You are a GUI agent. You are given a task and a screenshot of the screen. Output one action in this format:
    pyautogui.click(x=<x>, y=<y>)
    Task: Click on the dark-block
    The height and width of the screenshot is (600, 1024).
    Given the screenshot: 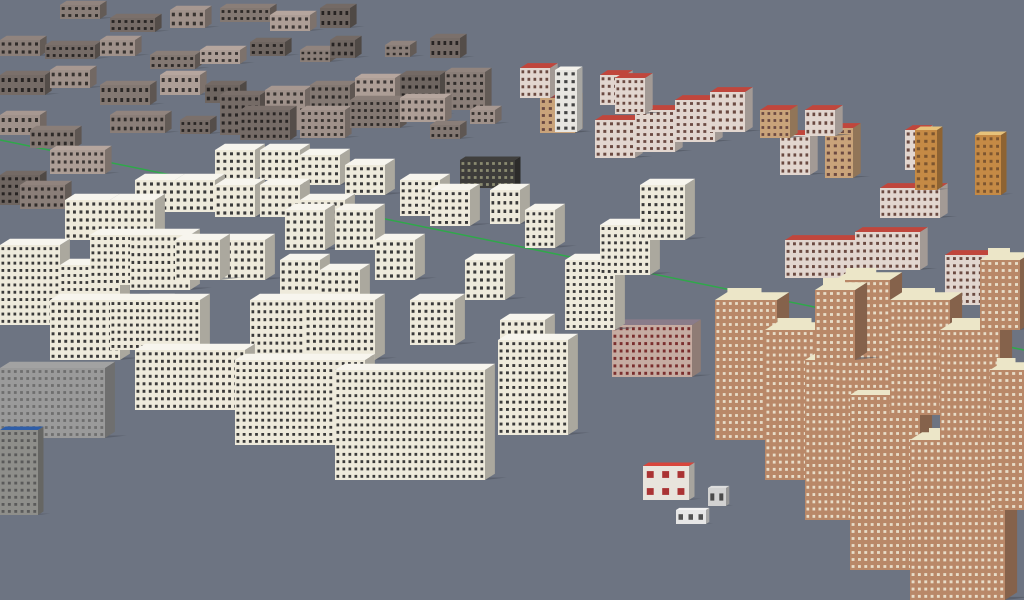 What is the action you would take?
    pyautogui.click(x=494, y=172)
    